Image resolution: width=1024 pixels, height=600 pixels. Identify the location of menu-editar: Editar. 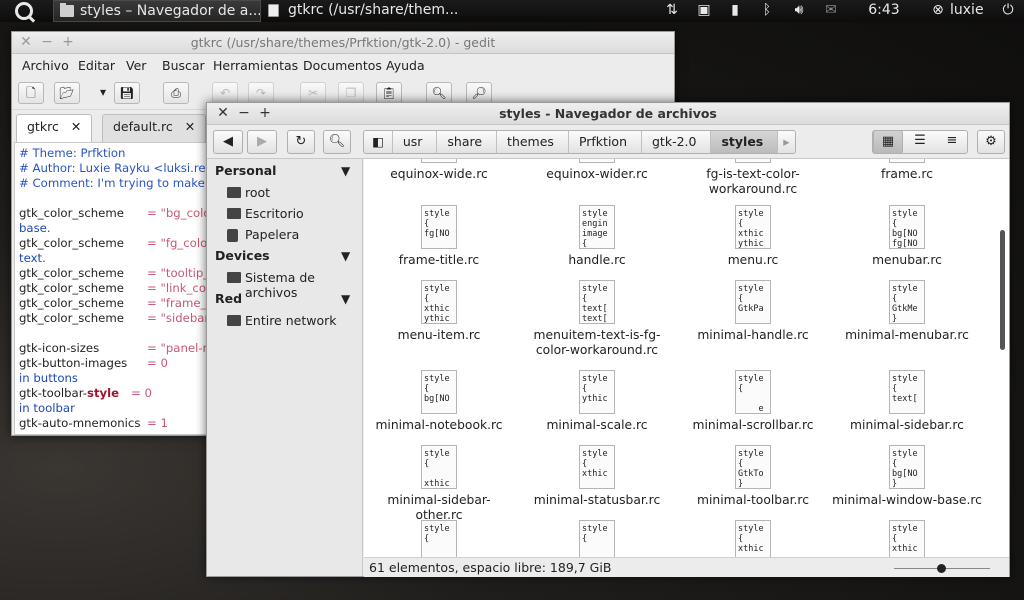
(96, 65).